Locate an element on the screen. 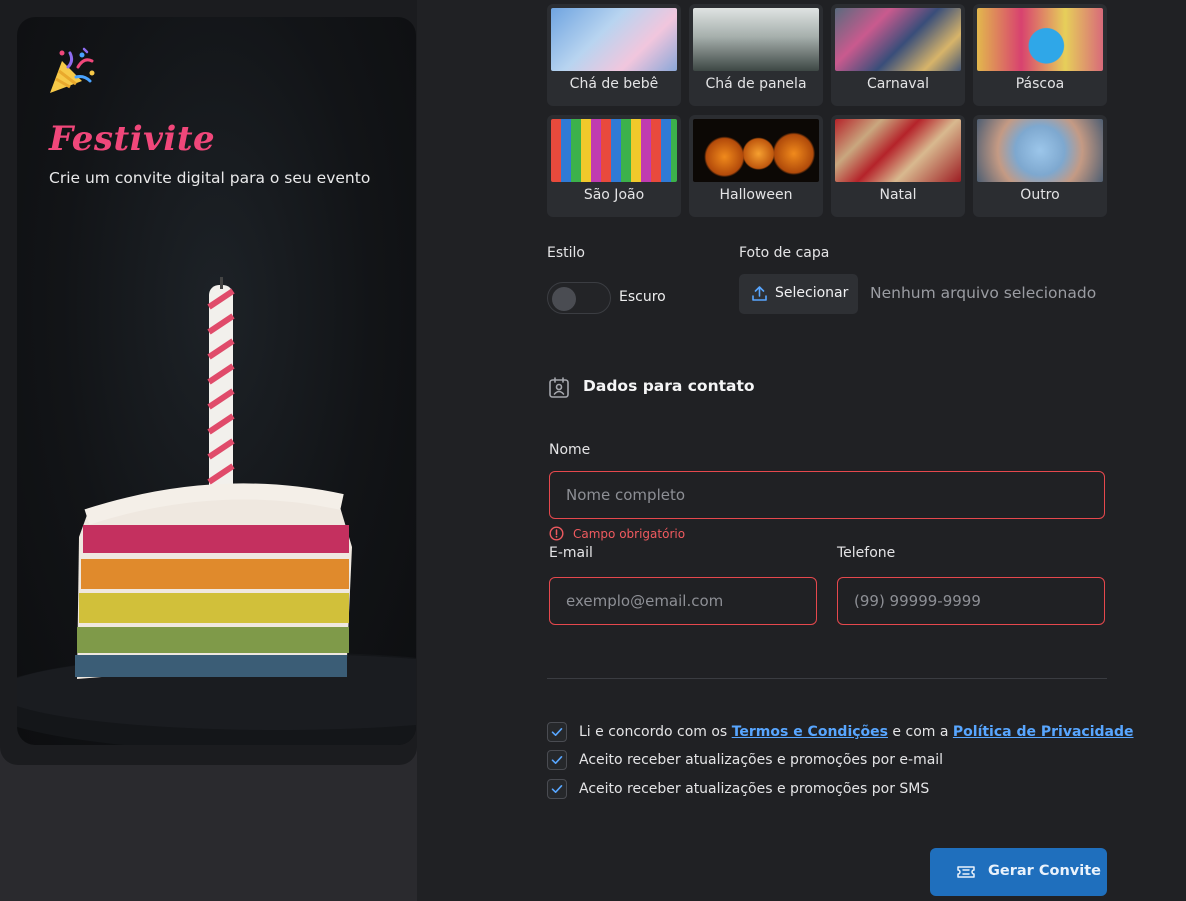  celebration-photo is located at coordinates (1040, 150).